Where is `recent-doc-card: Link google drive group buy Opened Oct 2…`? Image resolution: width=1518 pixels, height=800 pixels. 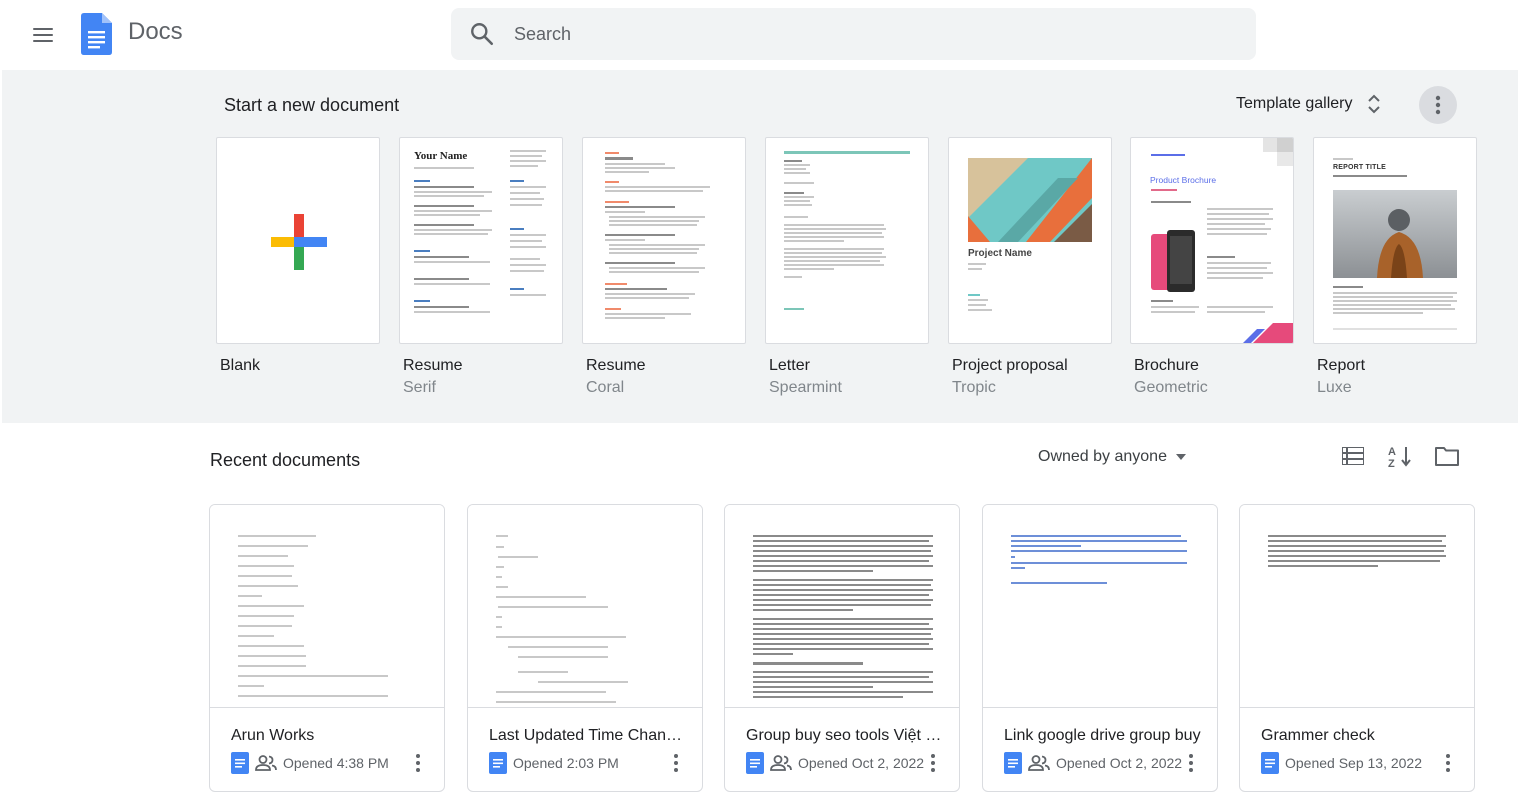
recent-doc-card: Link google drive group buy Opened Oct 2… is located at coordinates (1100, 648).